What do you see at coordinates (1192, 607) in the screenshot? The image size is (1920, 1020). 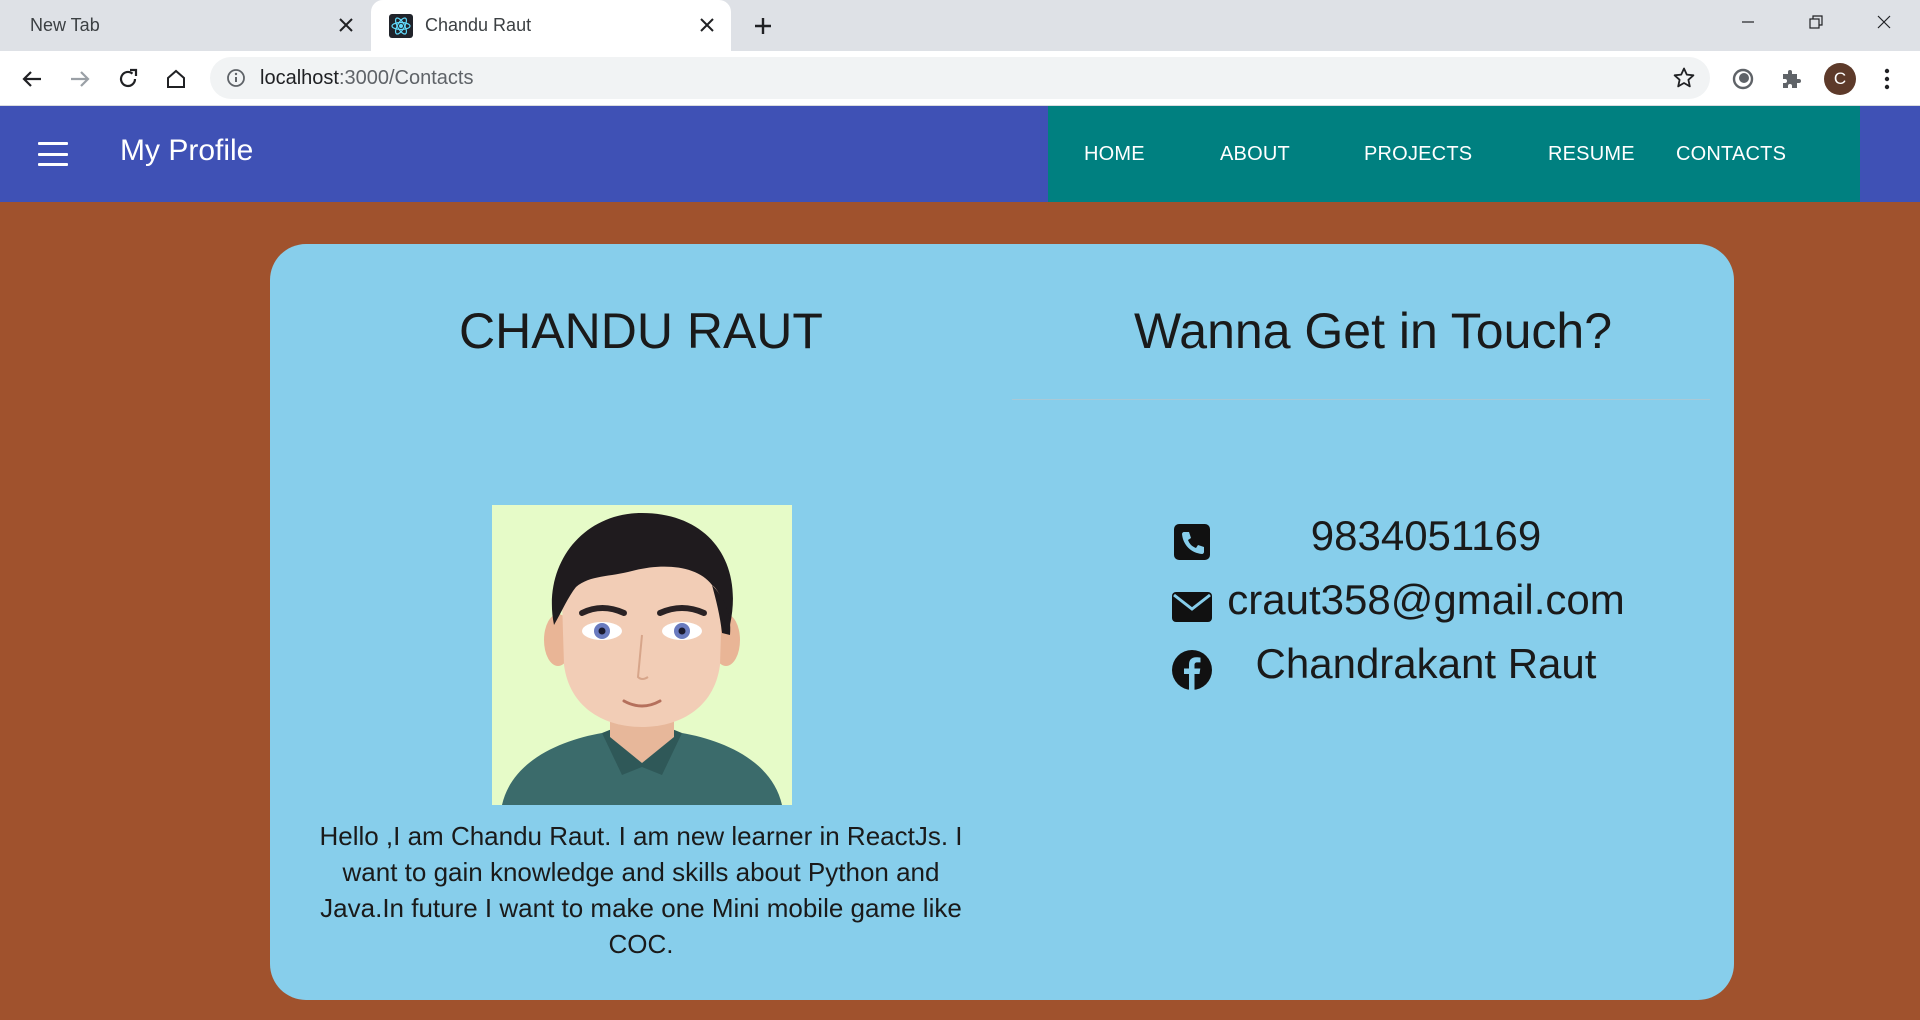 I see `envelope-icon` at bounding box center [1192, 607].